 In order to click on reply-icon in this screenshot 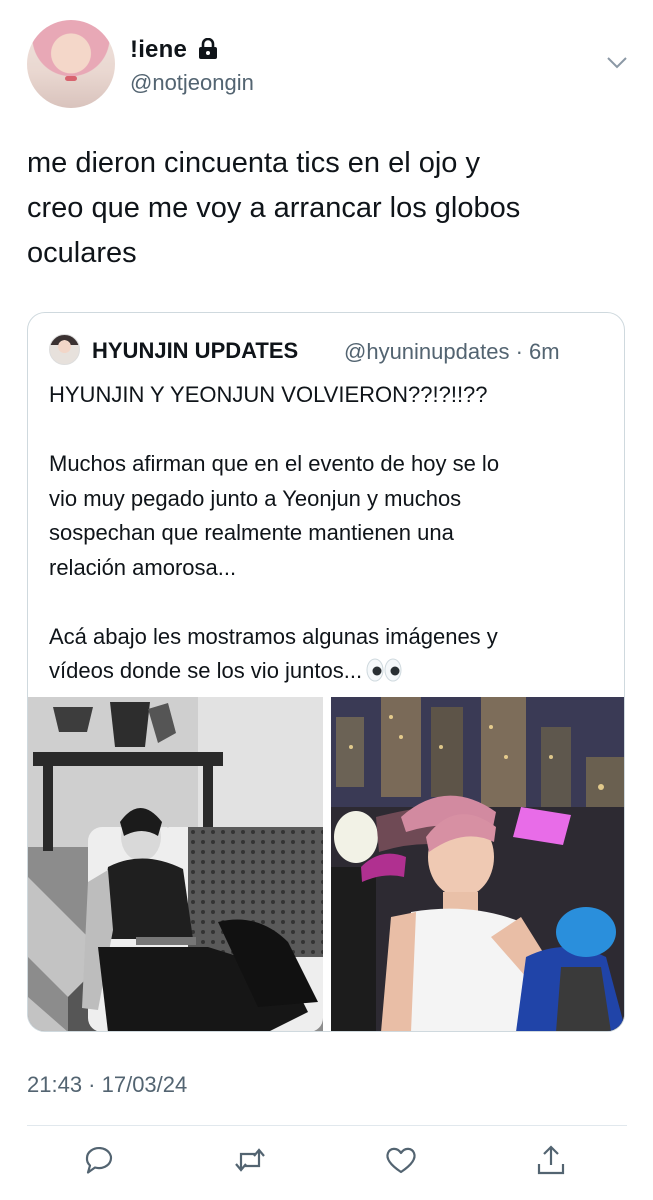, I will do `click(99, 1160)`.